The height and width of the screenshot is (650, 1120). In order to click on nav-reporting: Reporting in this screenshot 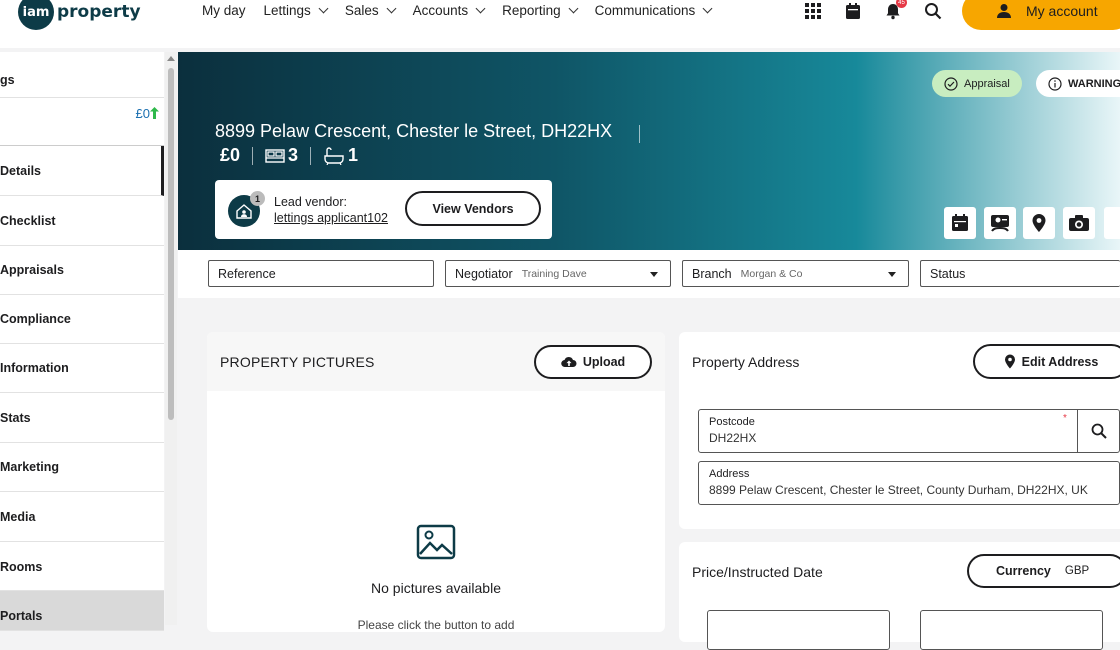, I will do `click(540, 10)`.